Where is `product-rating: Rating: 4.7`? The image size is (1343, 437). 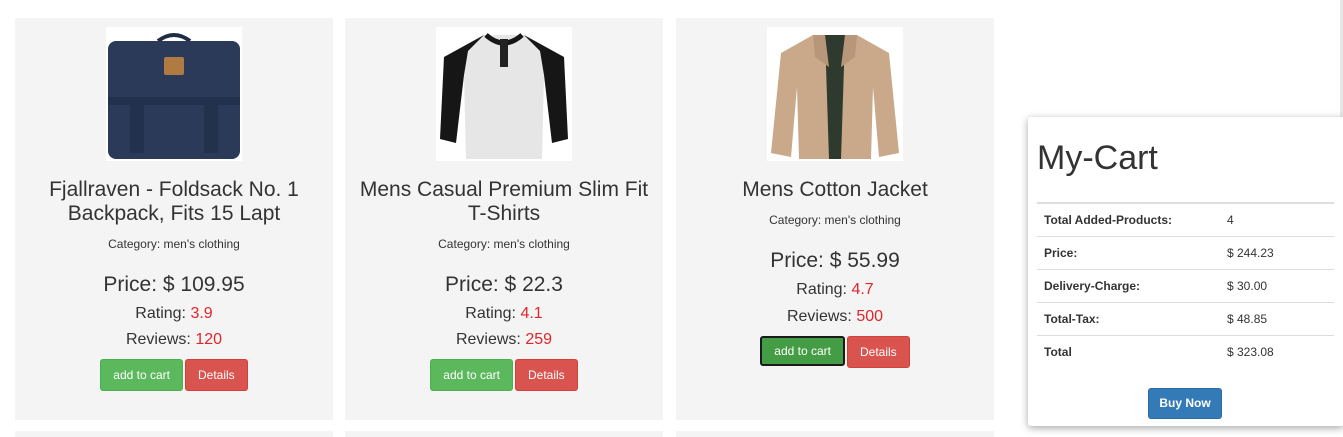 product-rating: Rating: 4.7 is located at coordinates (835, 290).